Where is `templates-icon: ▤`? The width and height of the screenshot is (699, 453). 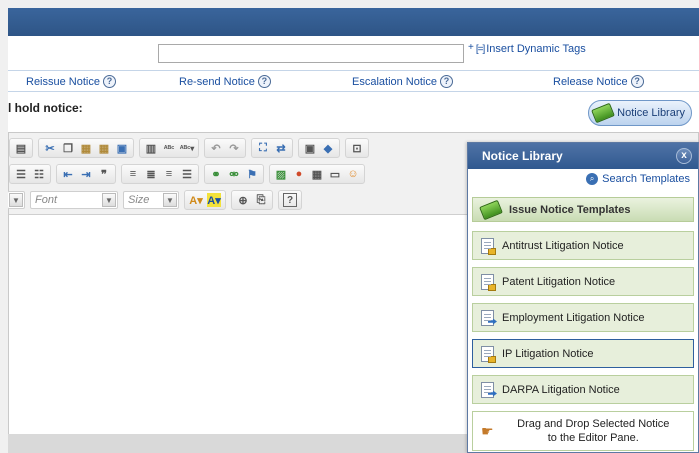 templates-icon: ▤ is located at coordinates (21, 148).